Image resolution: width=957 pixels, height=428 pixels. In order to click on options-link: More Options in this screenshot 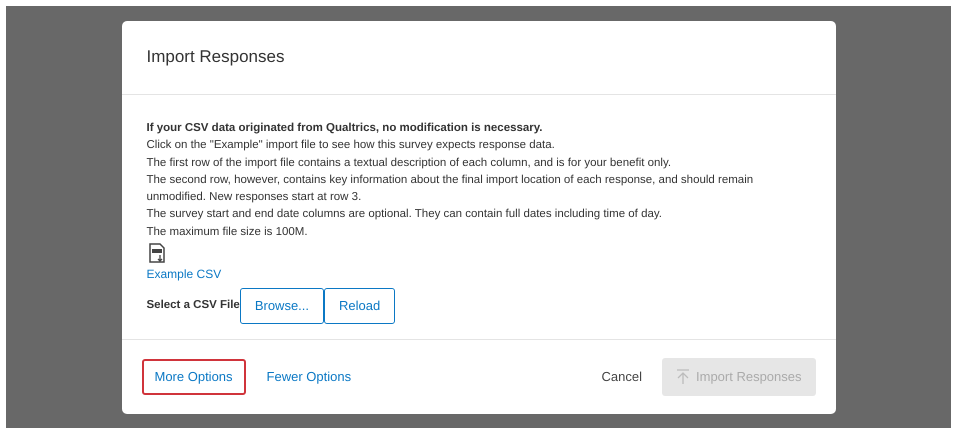, I will do `click(194, 377)`.